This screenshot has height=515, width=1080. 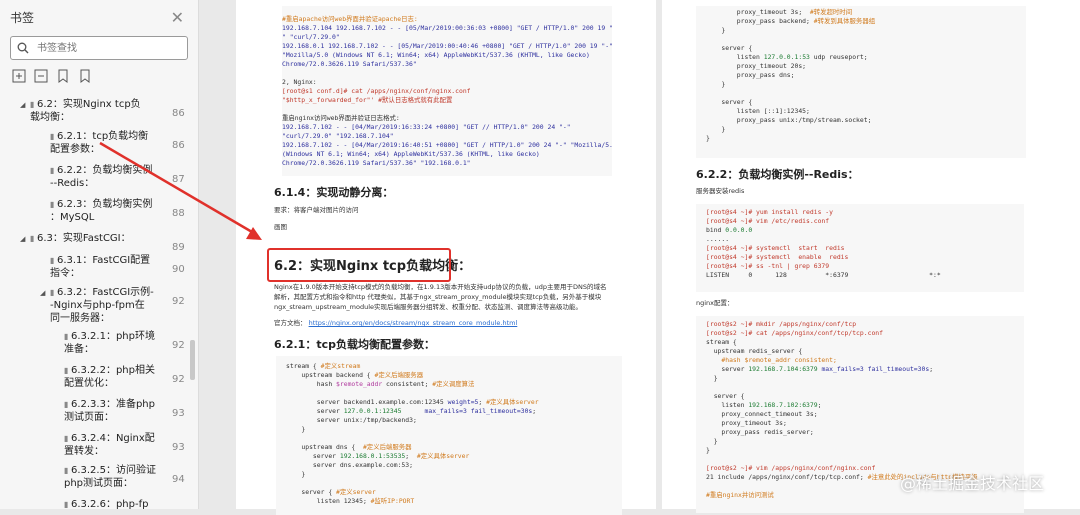 What do you see at coordinates (180, 190) in the screenshot?
I see `red-arrow` at bounding box center [180, 190].